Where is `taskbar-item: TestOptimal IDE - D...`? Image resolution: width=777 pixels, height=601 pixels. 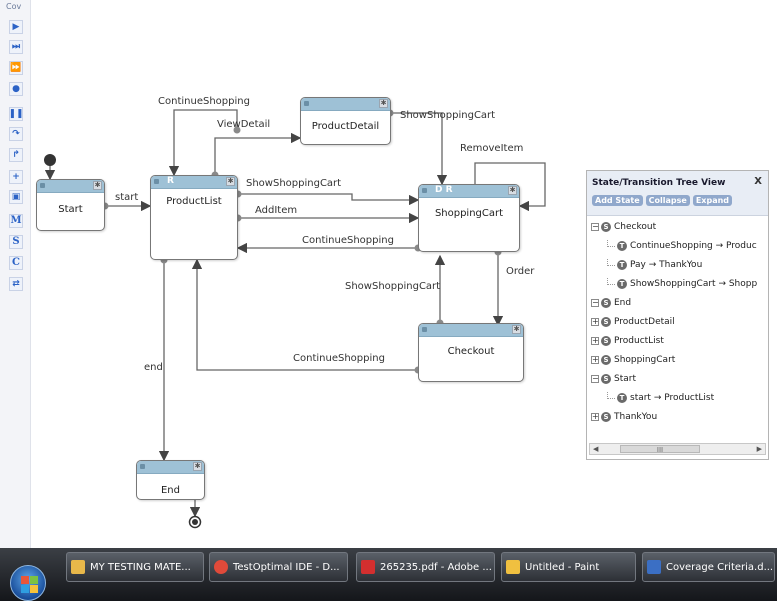 taskbar-item: TestOptimal IDE - D... is located at coordinates (278, 567).